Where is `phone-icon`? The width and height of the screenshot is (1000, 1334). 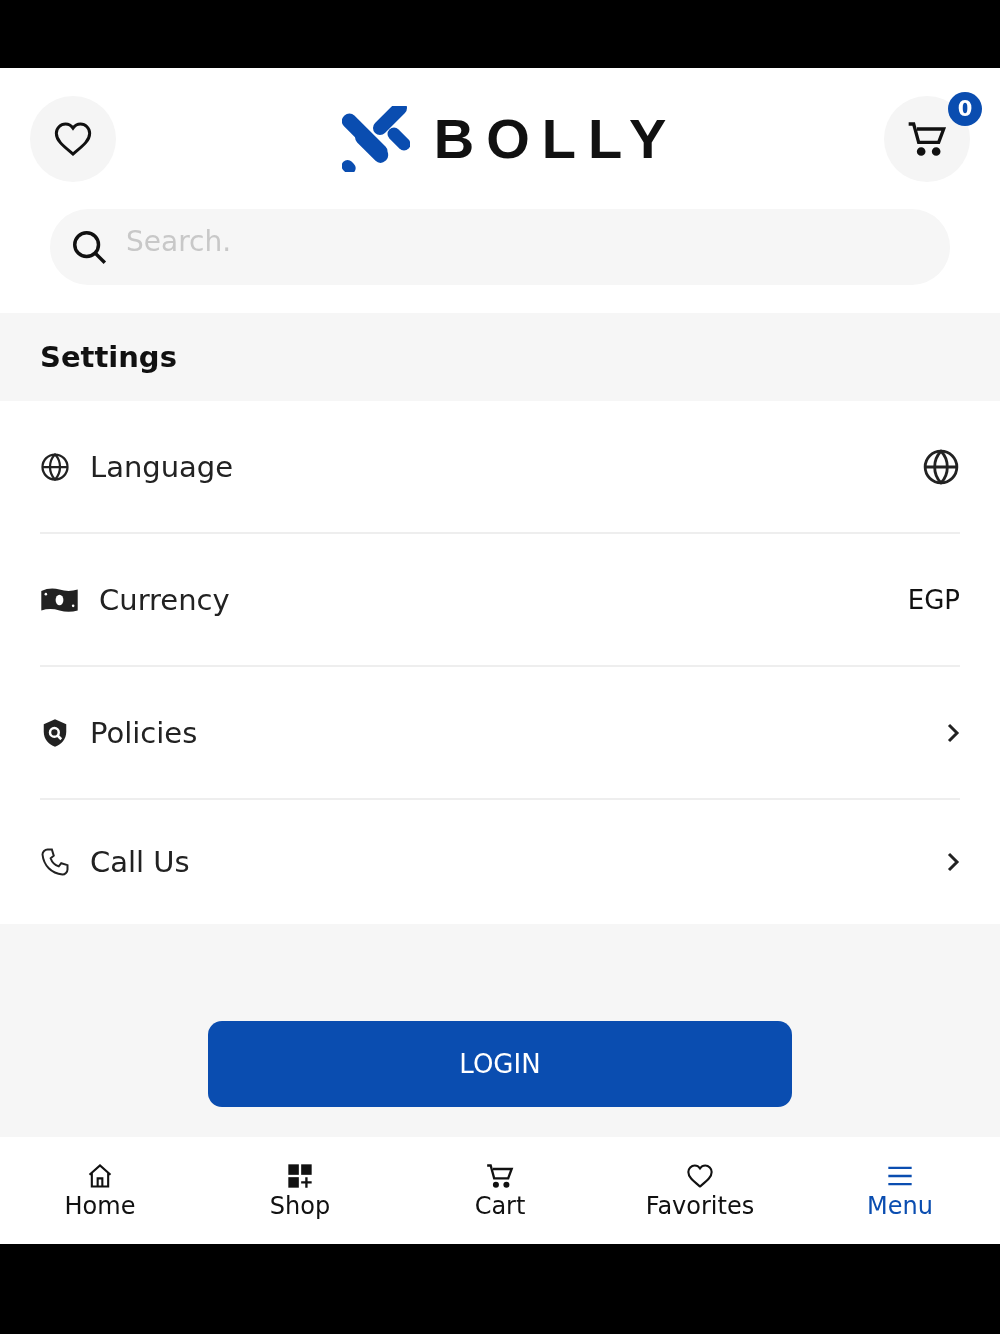 phone-icon is located at coordinates (55, 862).